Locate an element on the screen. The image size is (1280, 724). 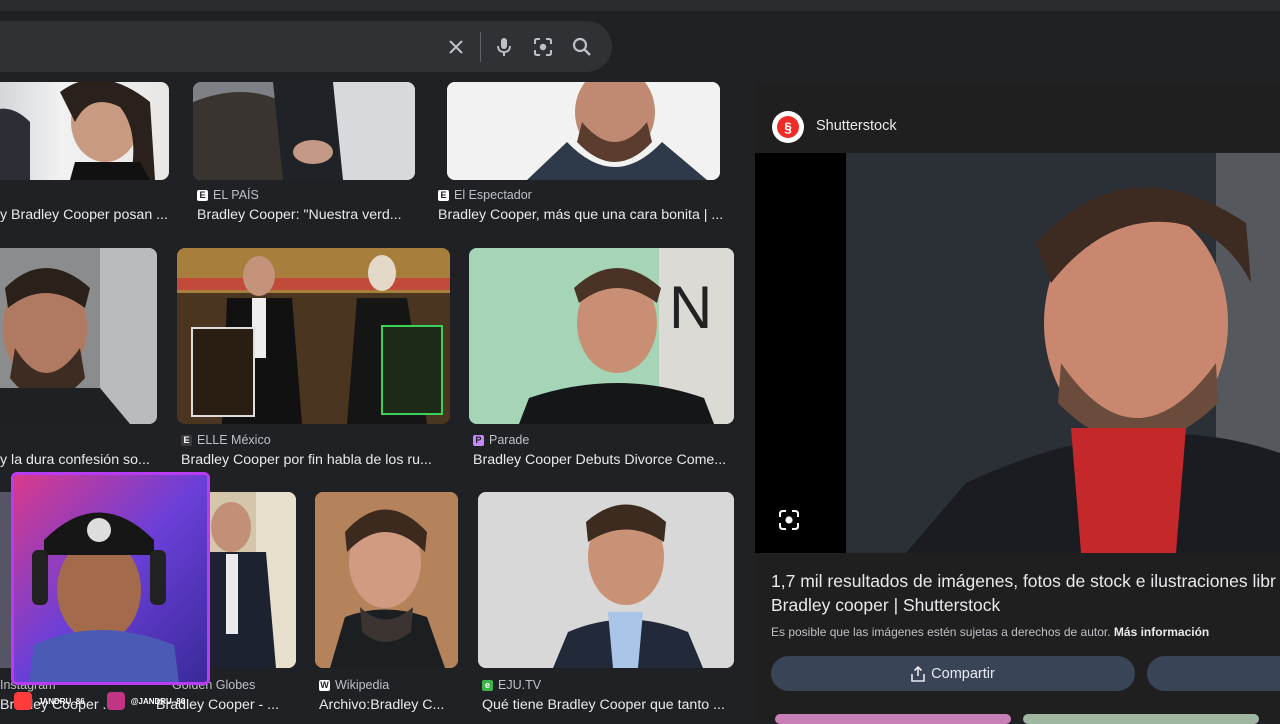
handle-2: @JANDRU_86 is located at coordinates (158, 701).